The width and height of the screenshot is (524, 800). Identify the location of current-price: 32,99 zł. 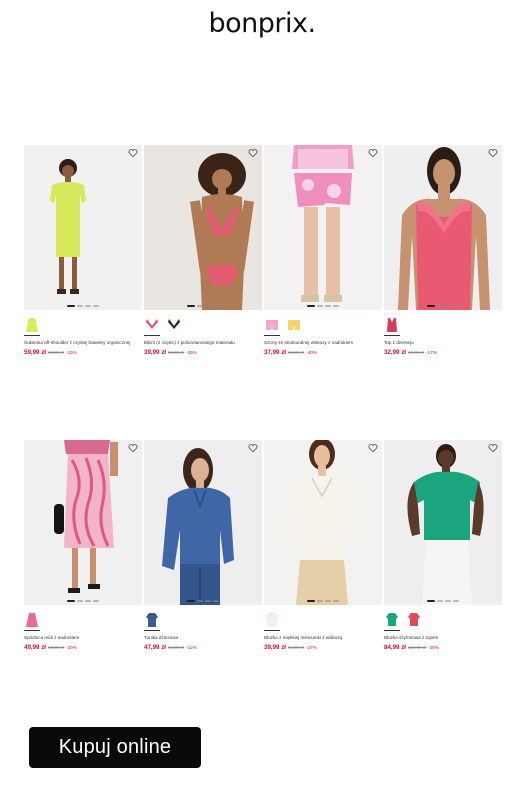
(395, 352).